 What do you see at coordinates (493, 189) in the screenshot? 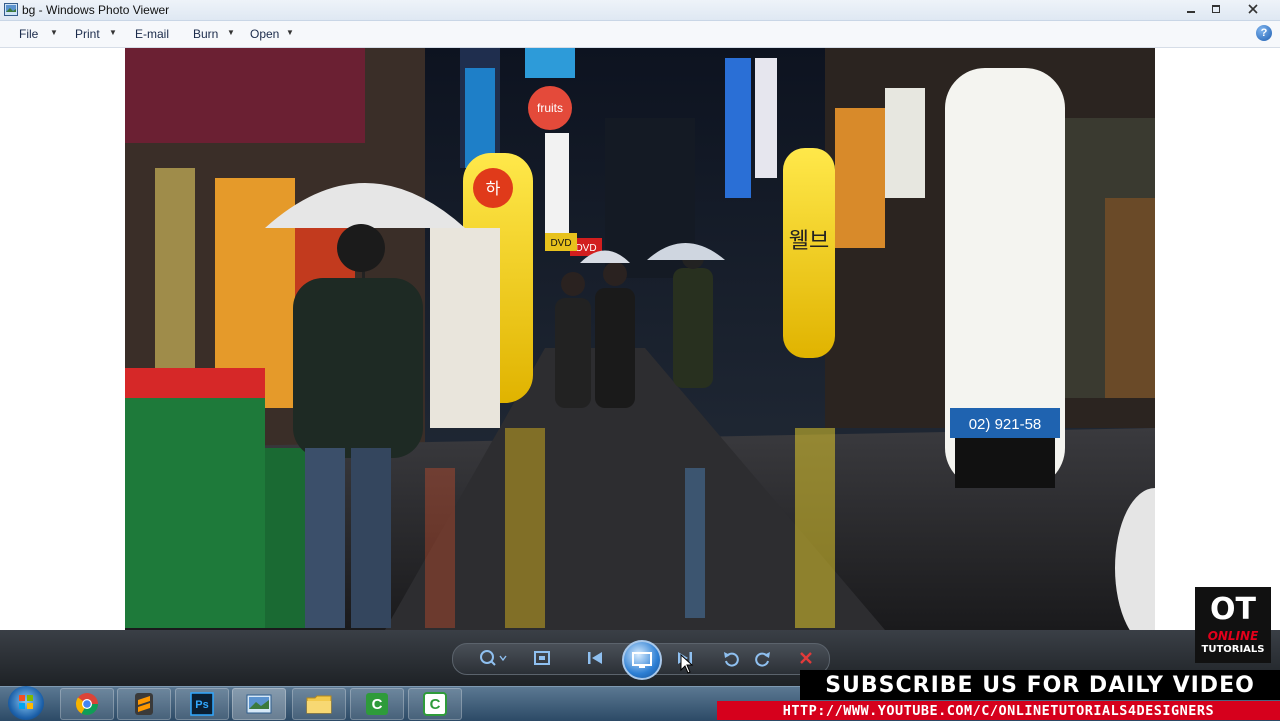
I see `pillar-sign-left: 하` at bounding box center [493, 189].